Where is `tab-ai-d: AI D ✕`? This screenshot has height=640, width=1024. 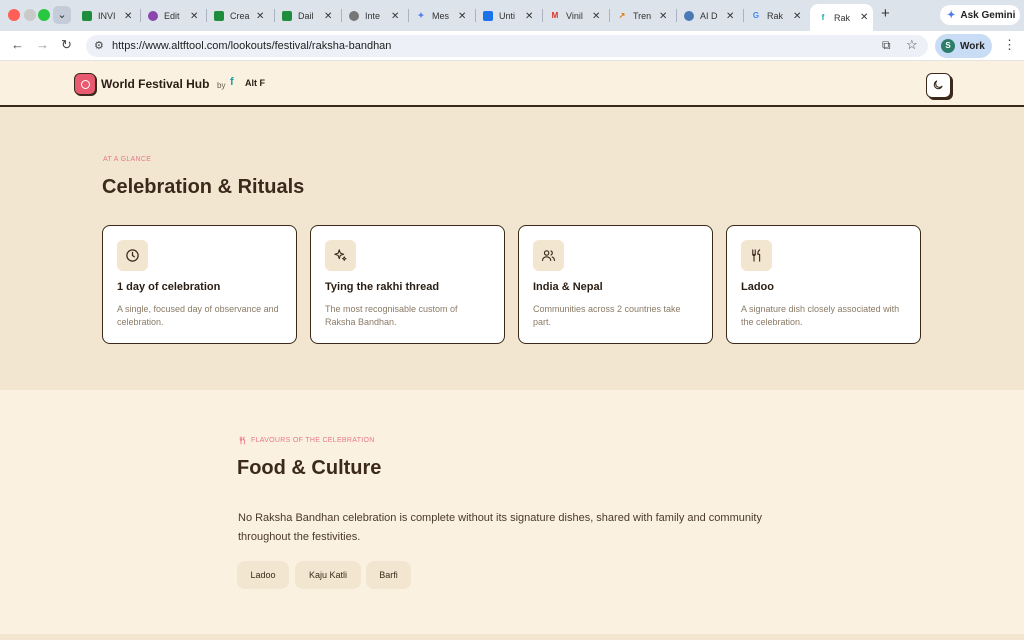 tab-ai-d: AI D ✕ is located at coordinates (709, 16).